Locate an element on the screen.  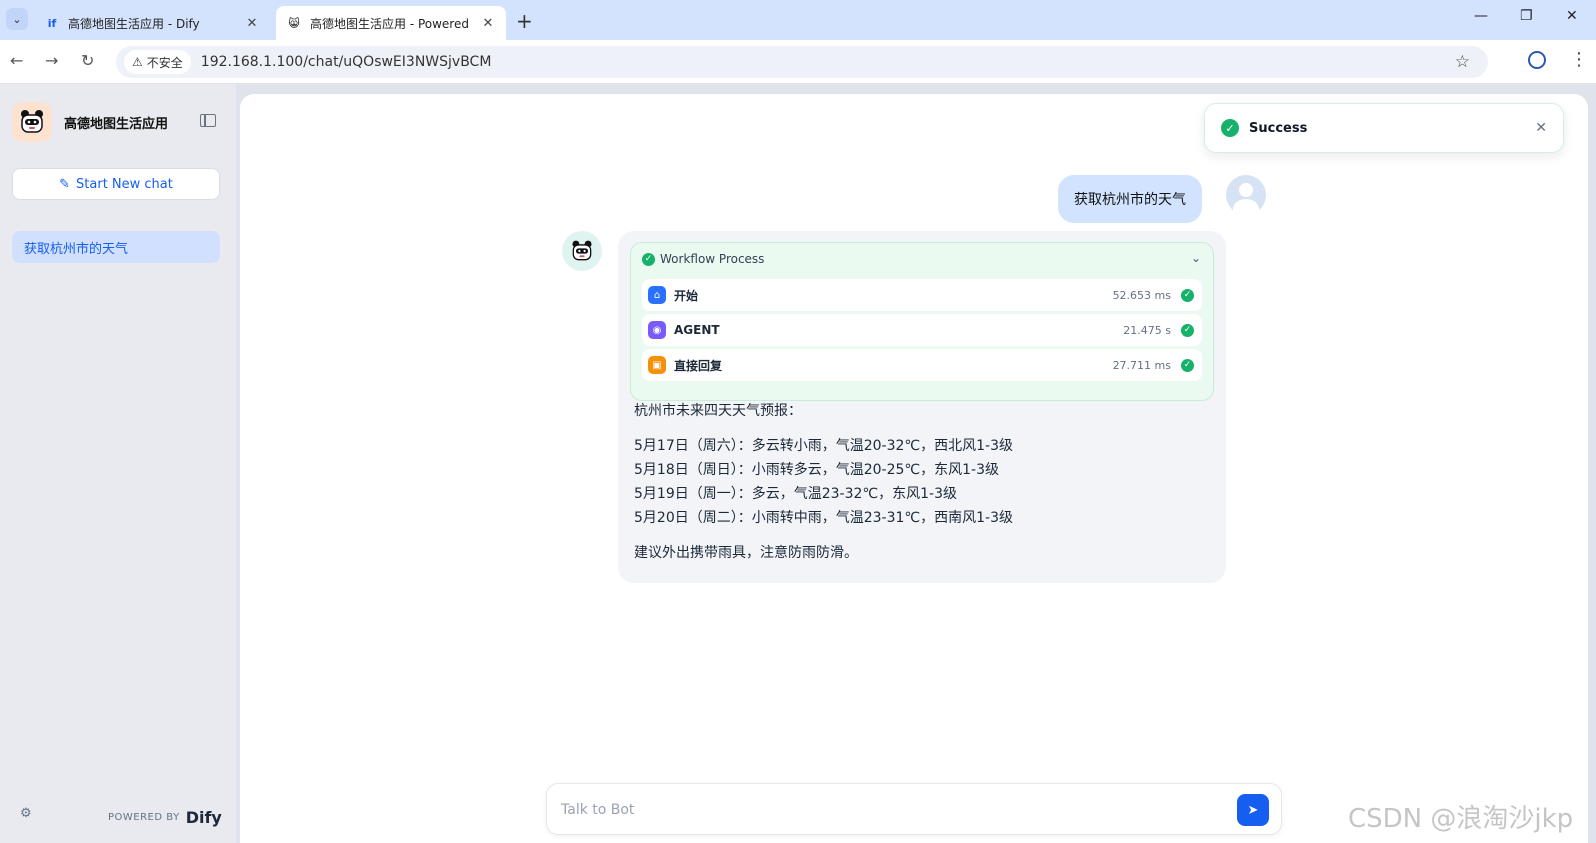
toast-text: Success is located at coordinates (1278, 128).